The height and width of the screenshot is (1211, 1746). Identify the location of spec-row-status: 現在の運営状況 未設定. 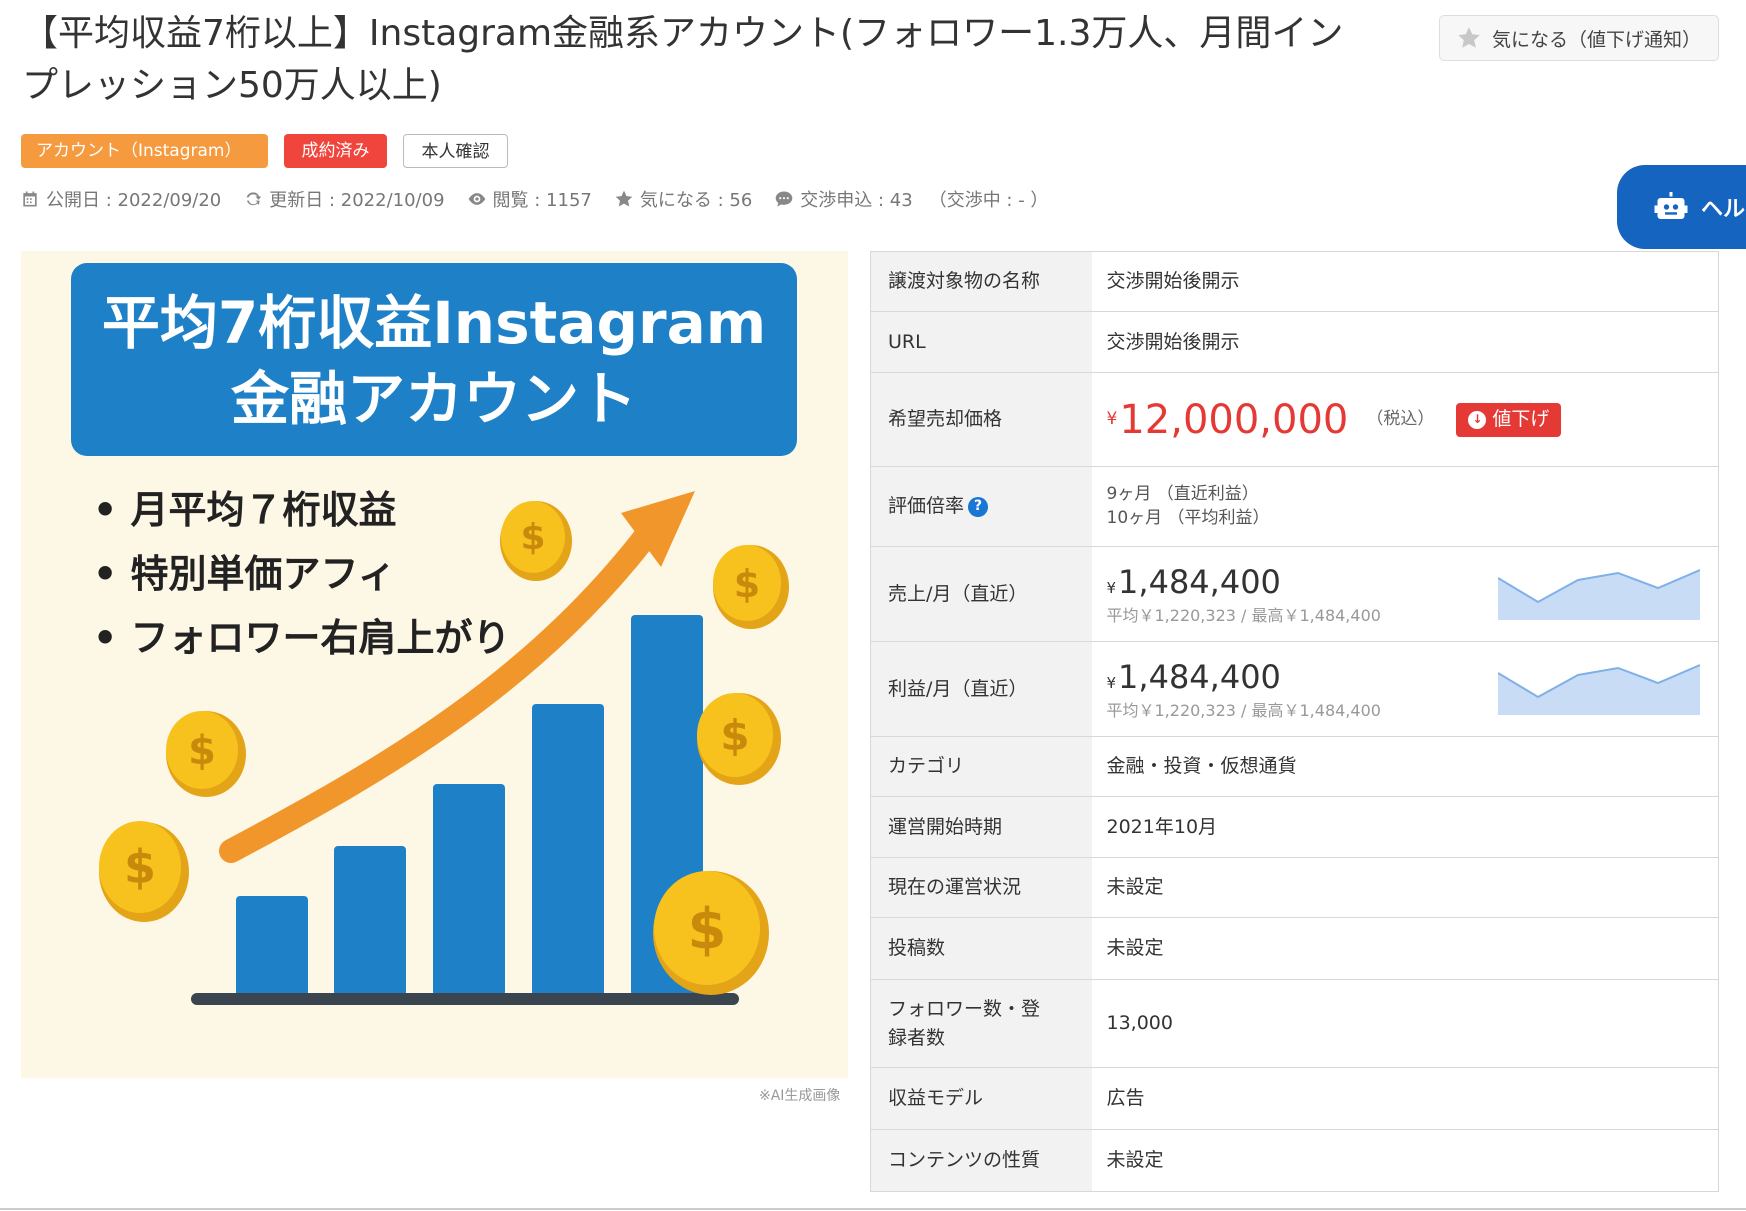
(1294, 887).